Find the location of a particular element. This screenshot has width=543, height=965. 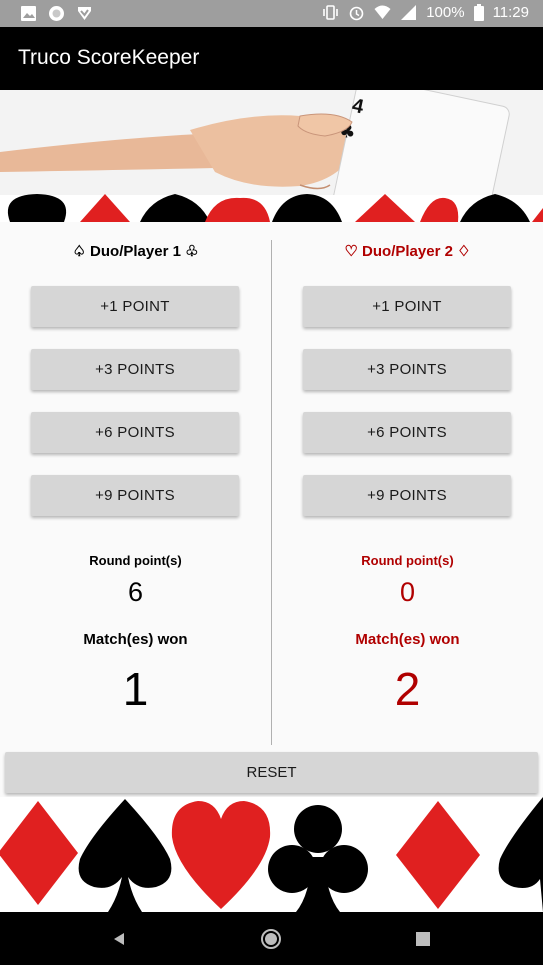

heart-icon is located at coordinates (221, 855).